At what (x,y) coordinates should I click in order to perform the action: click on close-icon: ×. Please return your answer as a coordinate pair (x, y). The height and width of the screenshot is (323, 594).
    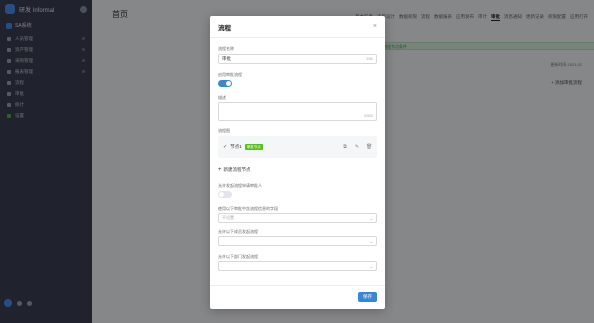
    Looking at the image, I should click on (375, 26).